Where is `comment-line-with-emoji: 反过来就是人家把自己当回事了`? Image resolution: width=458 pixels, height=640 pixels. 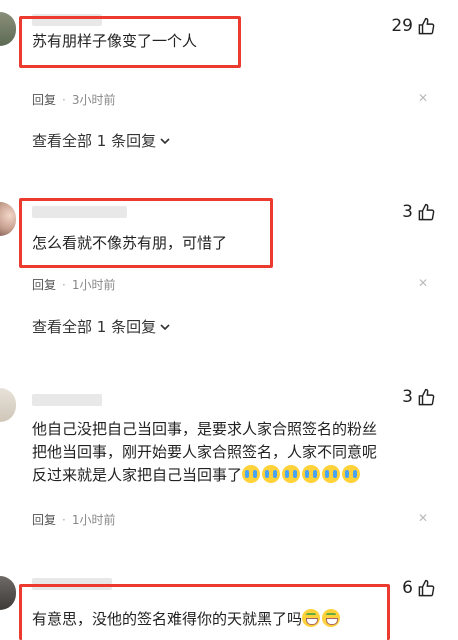
comment-line-with-emoji: 反过来就是人家把自己当回事了 is located at coordinates (197, 475).